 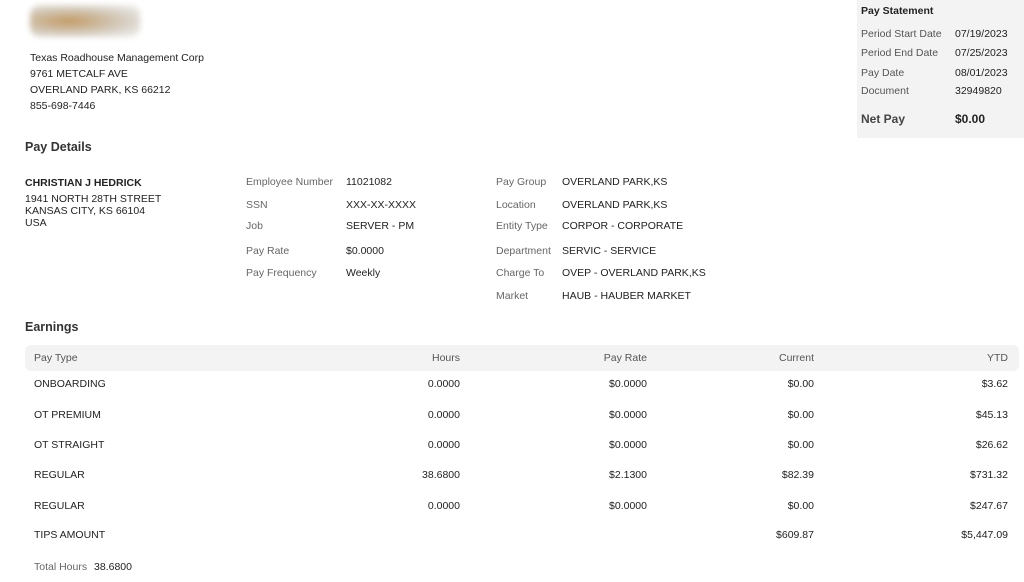 What do you see at coordinates (93, 199) in the screenshot?
I see `employee-address-line1: 1941 NORTH 28TH STREET` at bounding box center [93, 199].